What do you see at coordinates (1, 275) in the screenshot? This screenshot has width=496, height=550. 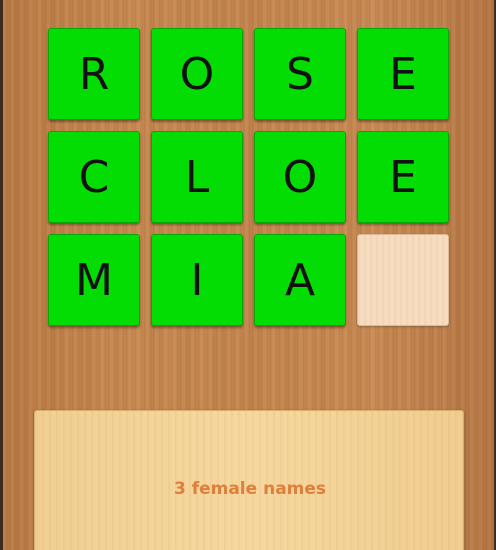 I see `left-edge` at bounding box center [1, 275].